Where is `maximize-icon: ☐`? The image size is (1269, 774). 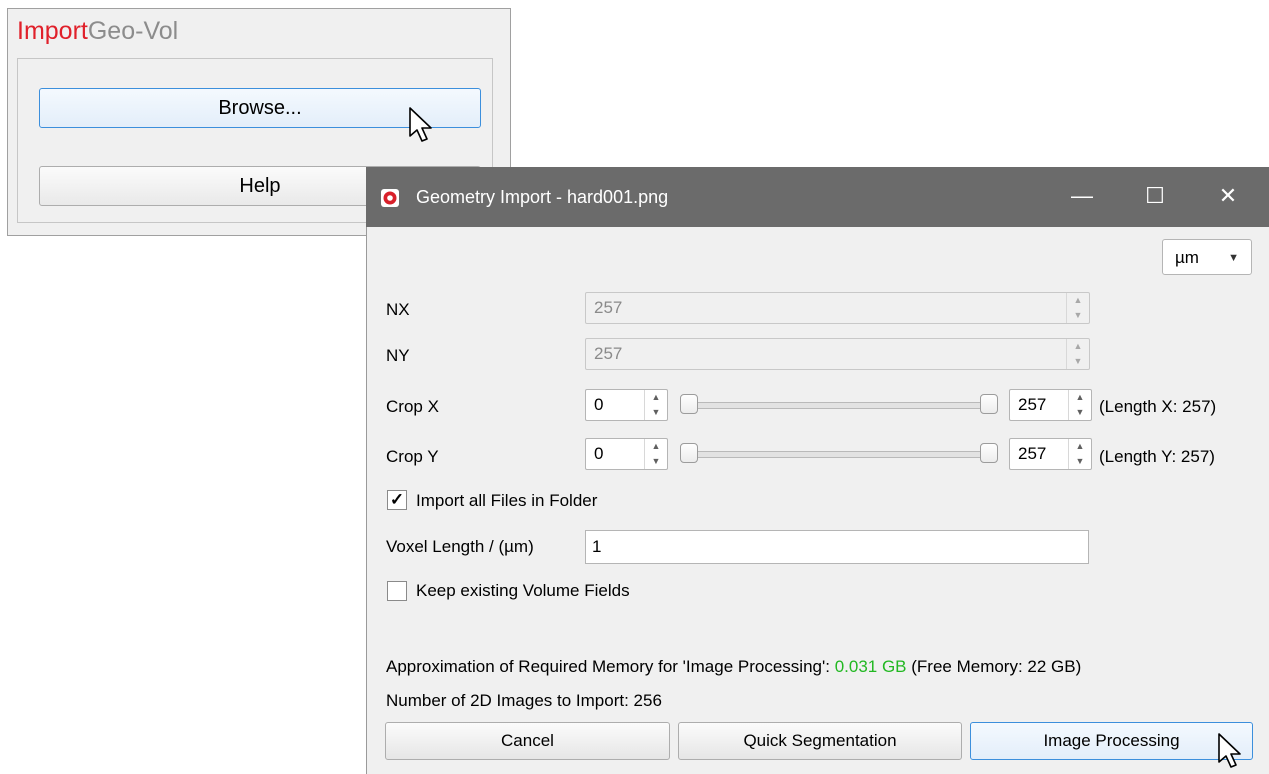 maximize-icon: ☐ is located at coordinates (1155, 197).